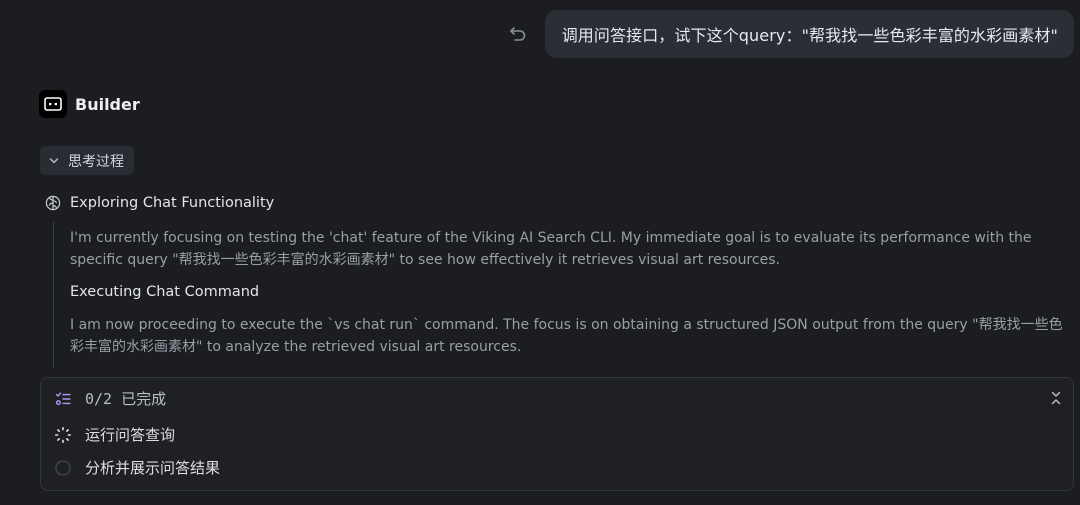 This screenshot has height=505, width=1080. Describe the element at coordinates (63, 398) in the screenshot. I see `checklist-icon` at that location.